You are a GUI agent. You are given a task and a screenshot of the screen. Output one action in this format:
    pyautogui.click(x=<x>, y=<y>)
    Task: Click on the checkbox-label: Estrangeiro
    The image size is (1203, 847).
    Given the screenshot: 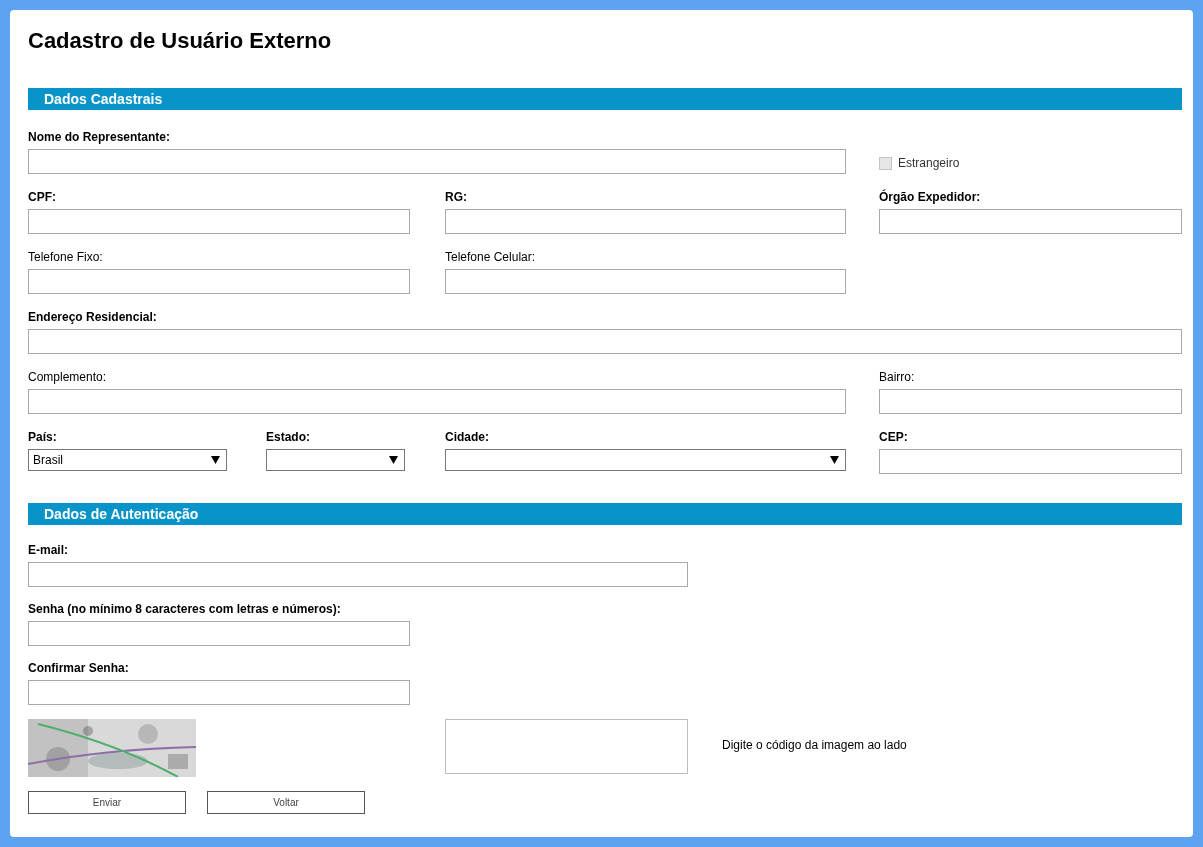 What is the action you would take?
    pyautogui.click(x=929, y=163)
    